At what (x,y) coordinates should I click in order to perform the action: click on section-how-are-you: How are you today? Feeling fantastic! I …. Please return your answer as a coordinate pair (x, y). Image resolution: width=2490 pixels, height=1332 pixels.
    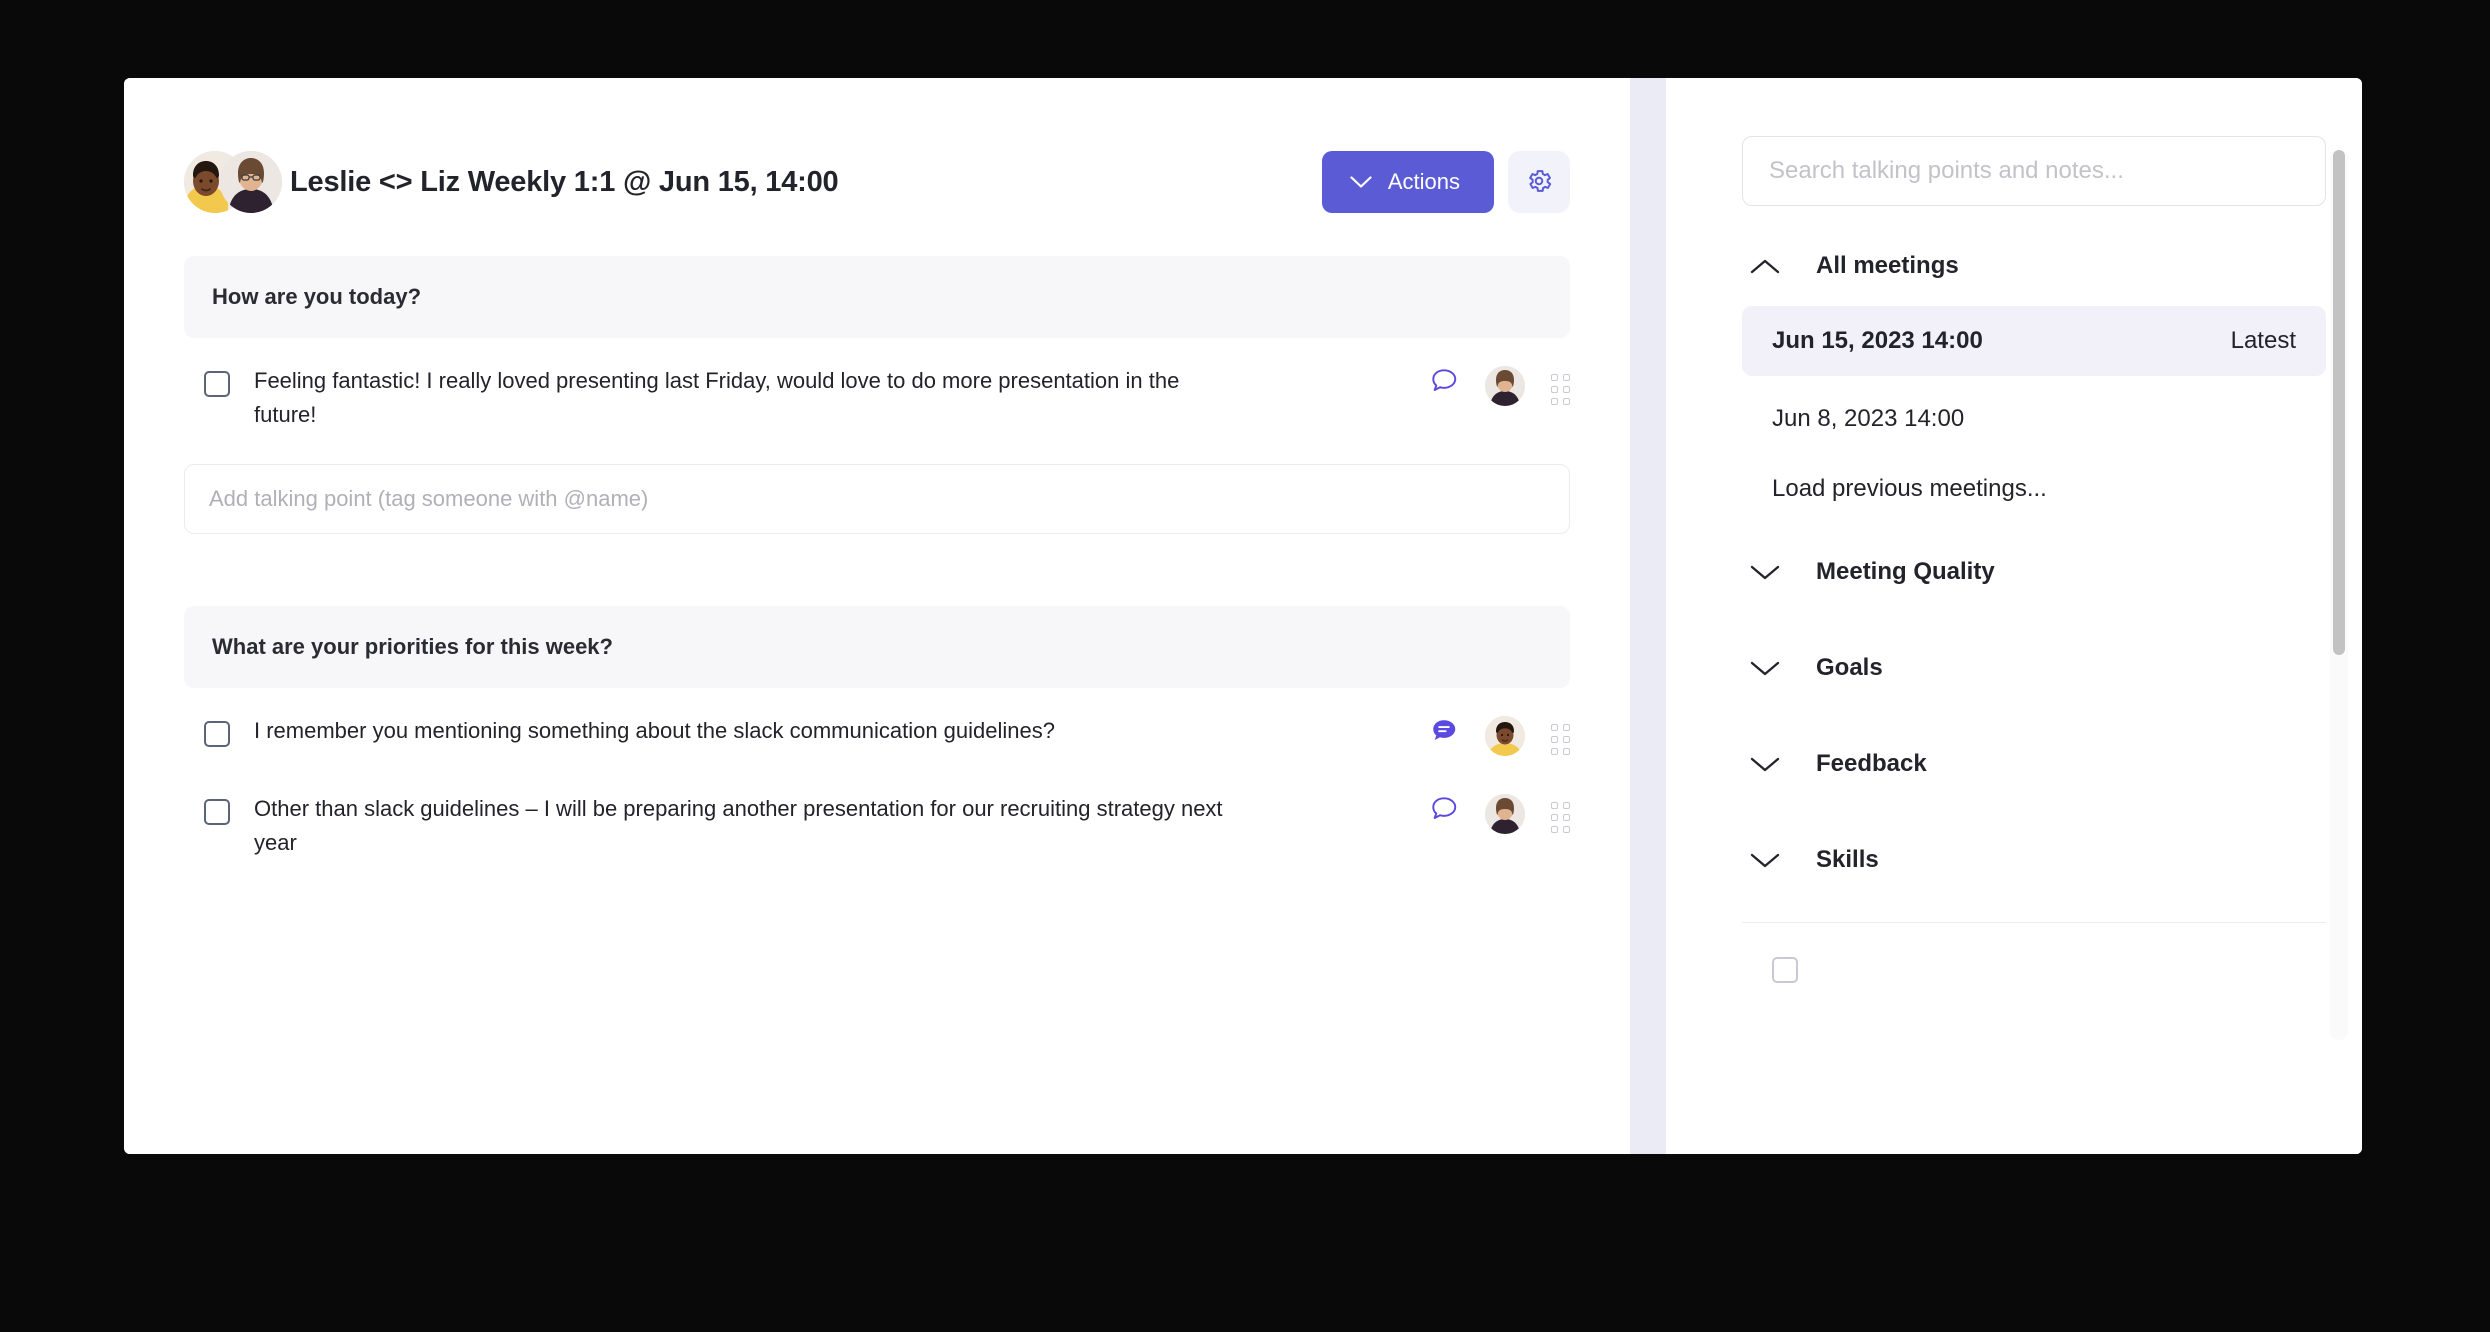
    Looking at the image, I should click on (877, 395).